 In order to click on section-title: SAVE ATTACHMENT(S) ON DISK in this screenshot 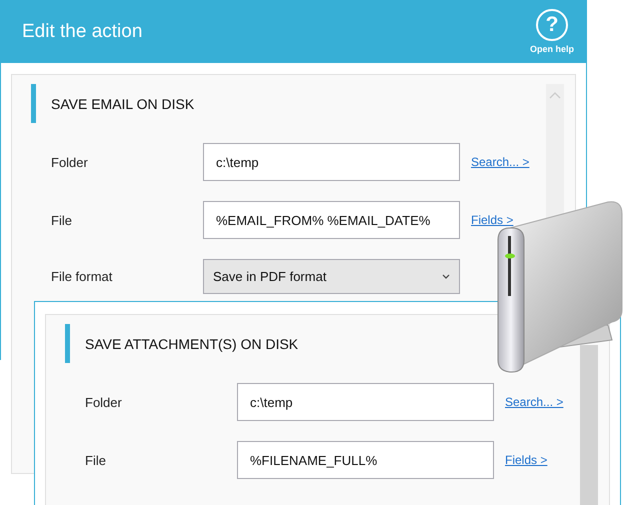, I will do `click(191, 344)`.